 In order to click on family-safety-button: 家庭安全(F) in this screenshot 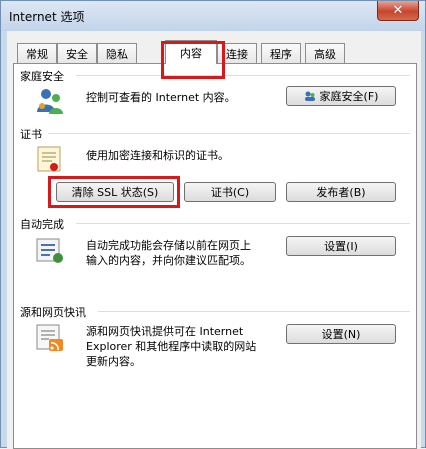, I will do `click(341, 96)`.